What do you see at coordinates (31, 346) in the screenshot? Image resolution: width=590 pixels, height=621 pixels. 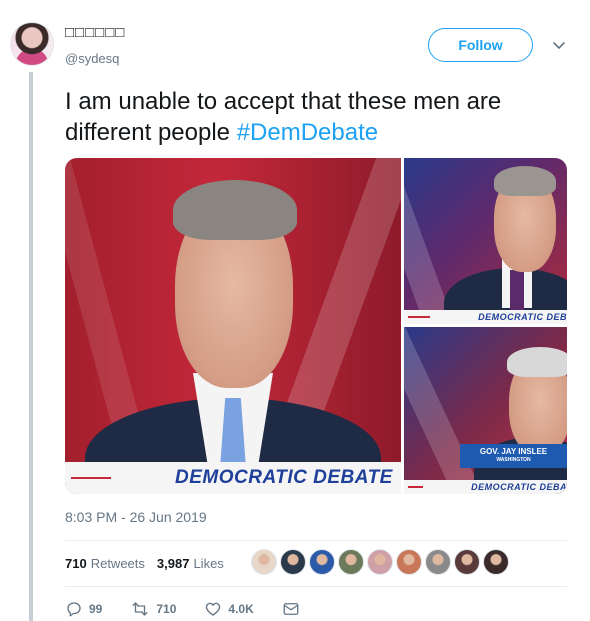 I see `thread-line` at bounding box center [31, 346].